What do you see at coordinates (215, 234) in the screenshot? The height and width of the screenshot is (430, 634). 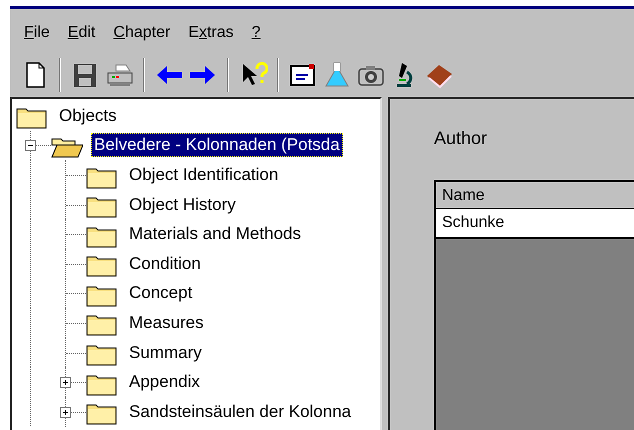 I see `tree-item: Materials and Methods` at bounding box center [215, 234].